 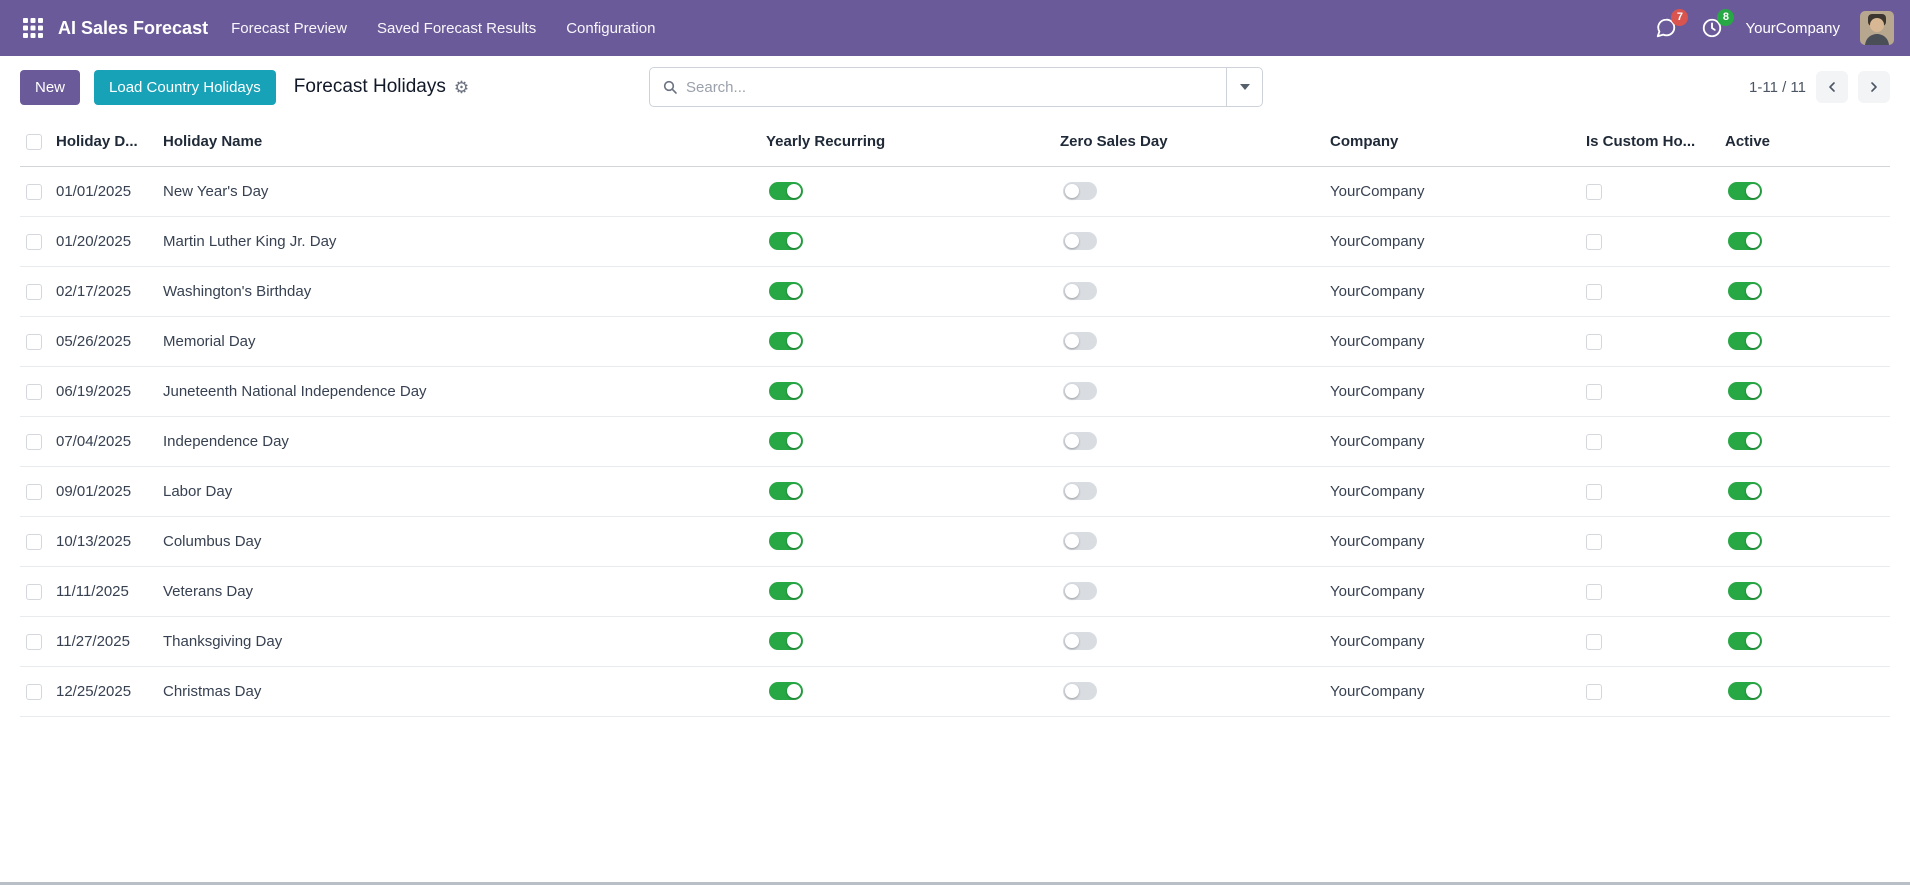 I want to click on table-row: 01/01/2025 New Year's Day YourCompany, so click(x=955, y=191).